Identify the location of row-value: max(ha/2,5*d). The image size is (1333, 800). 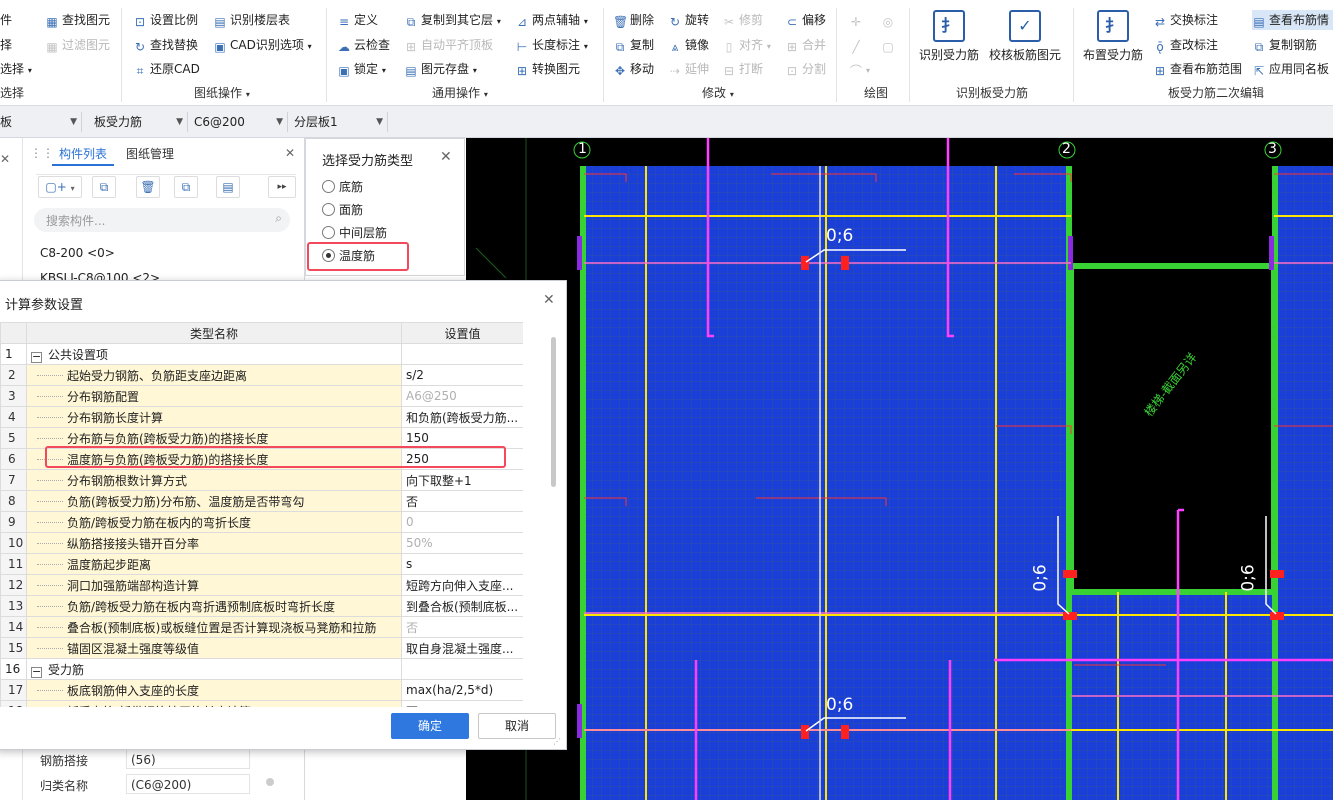
(462, 690).